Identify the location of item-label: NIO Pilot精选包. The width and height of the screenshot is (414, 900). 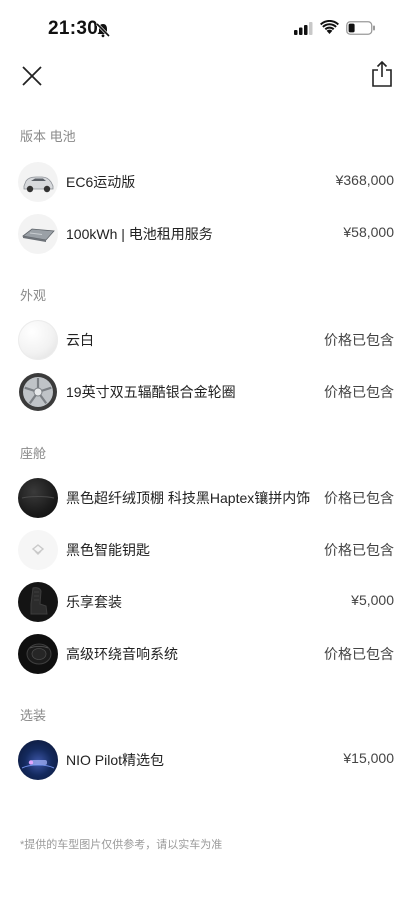
(115, 760).